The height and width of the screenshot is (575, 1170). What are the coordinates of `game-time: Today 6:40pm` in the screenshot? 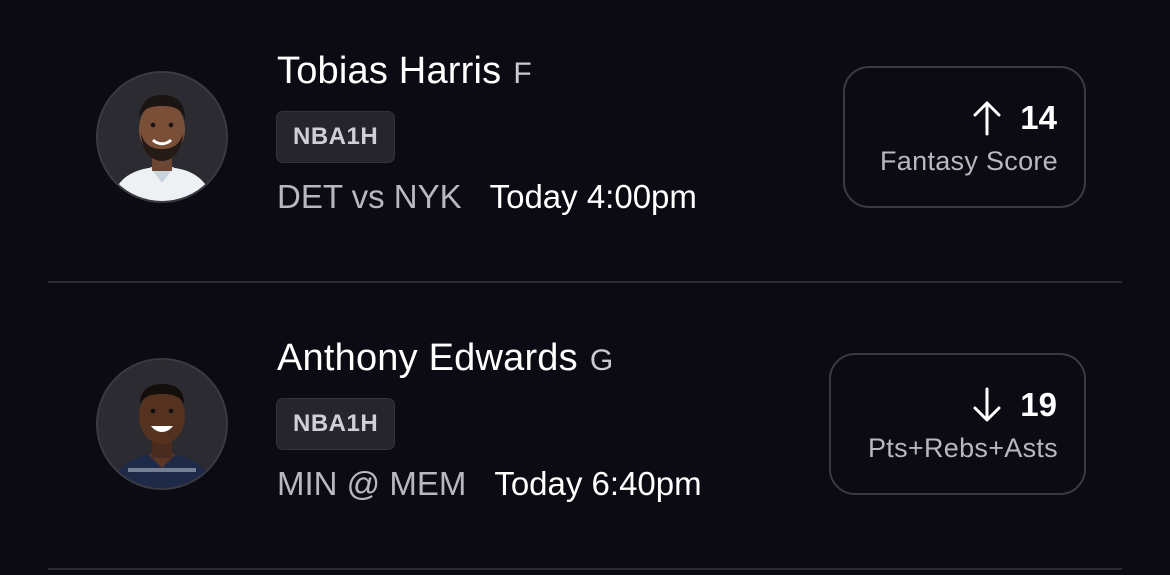 It's located at (598, 483).